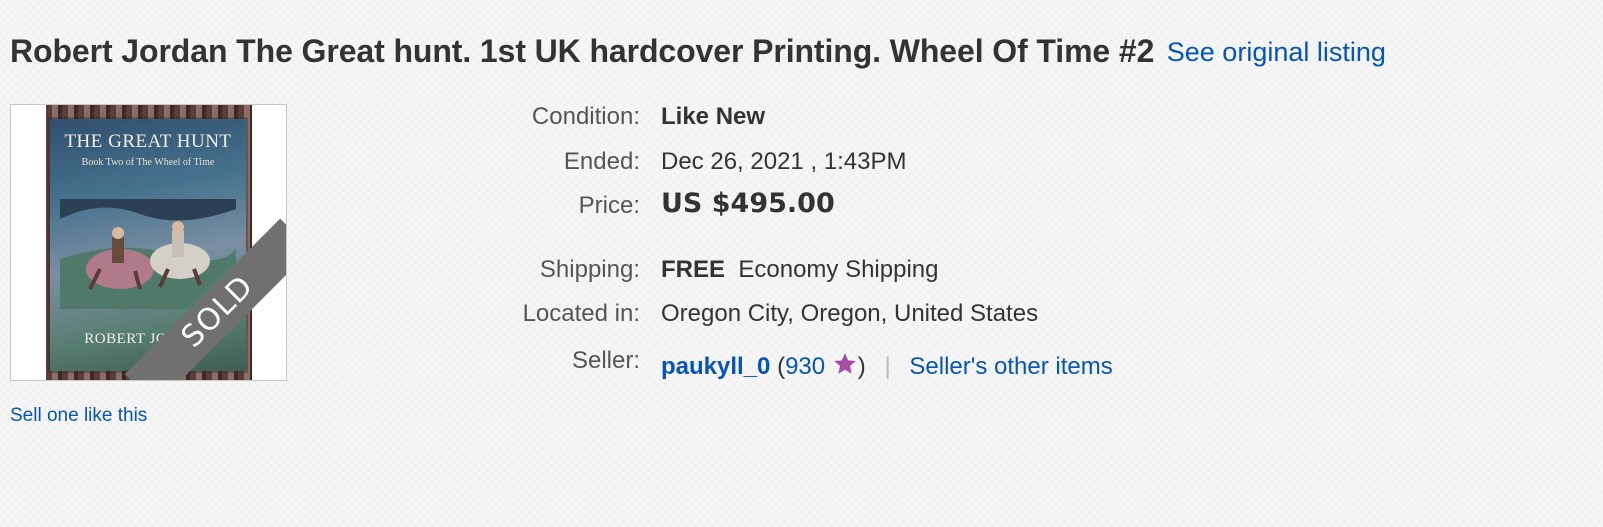 This screenshot has height=527, width=1603. What do you see at coordinates (78, 416) in the screenshot?
I see `sell-one-like-this-link: Sell one like this` at bounding box center [78, 416].